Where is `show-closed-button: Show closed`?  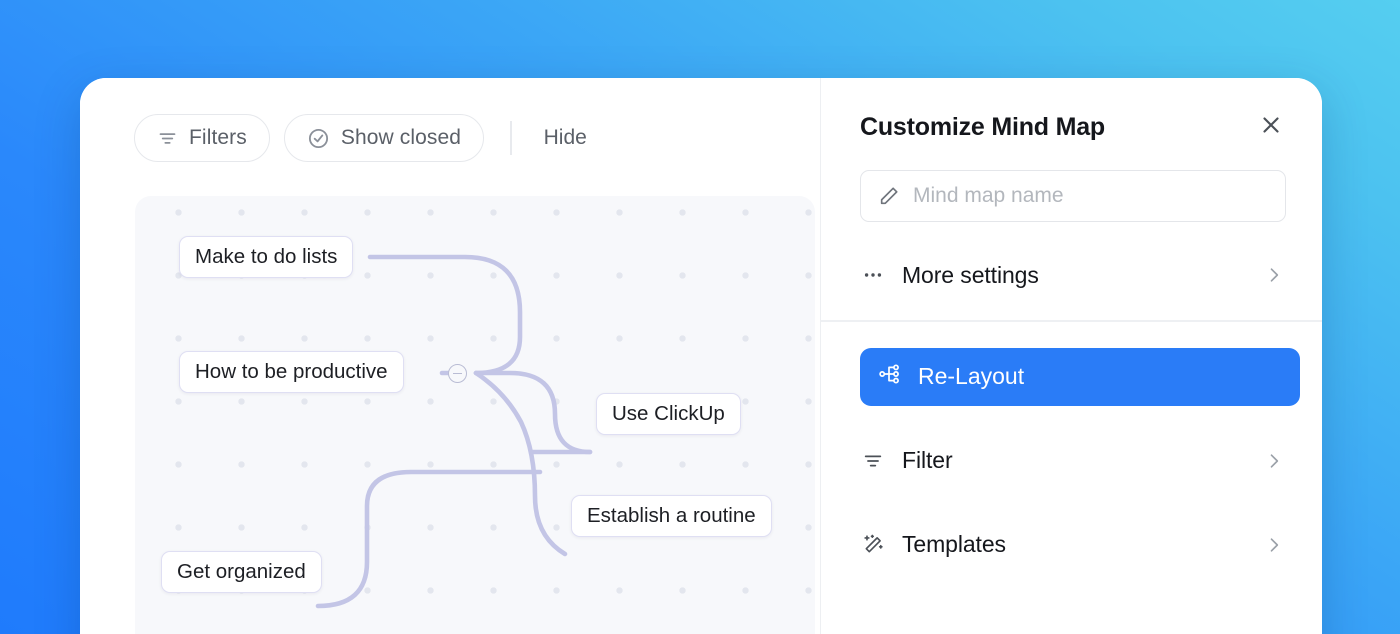
show-closed-button: Show closed is located at coordinates (384, 138).